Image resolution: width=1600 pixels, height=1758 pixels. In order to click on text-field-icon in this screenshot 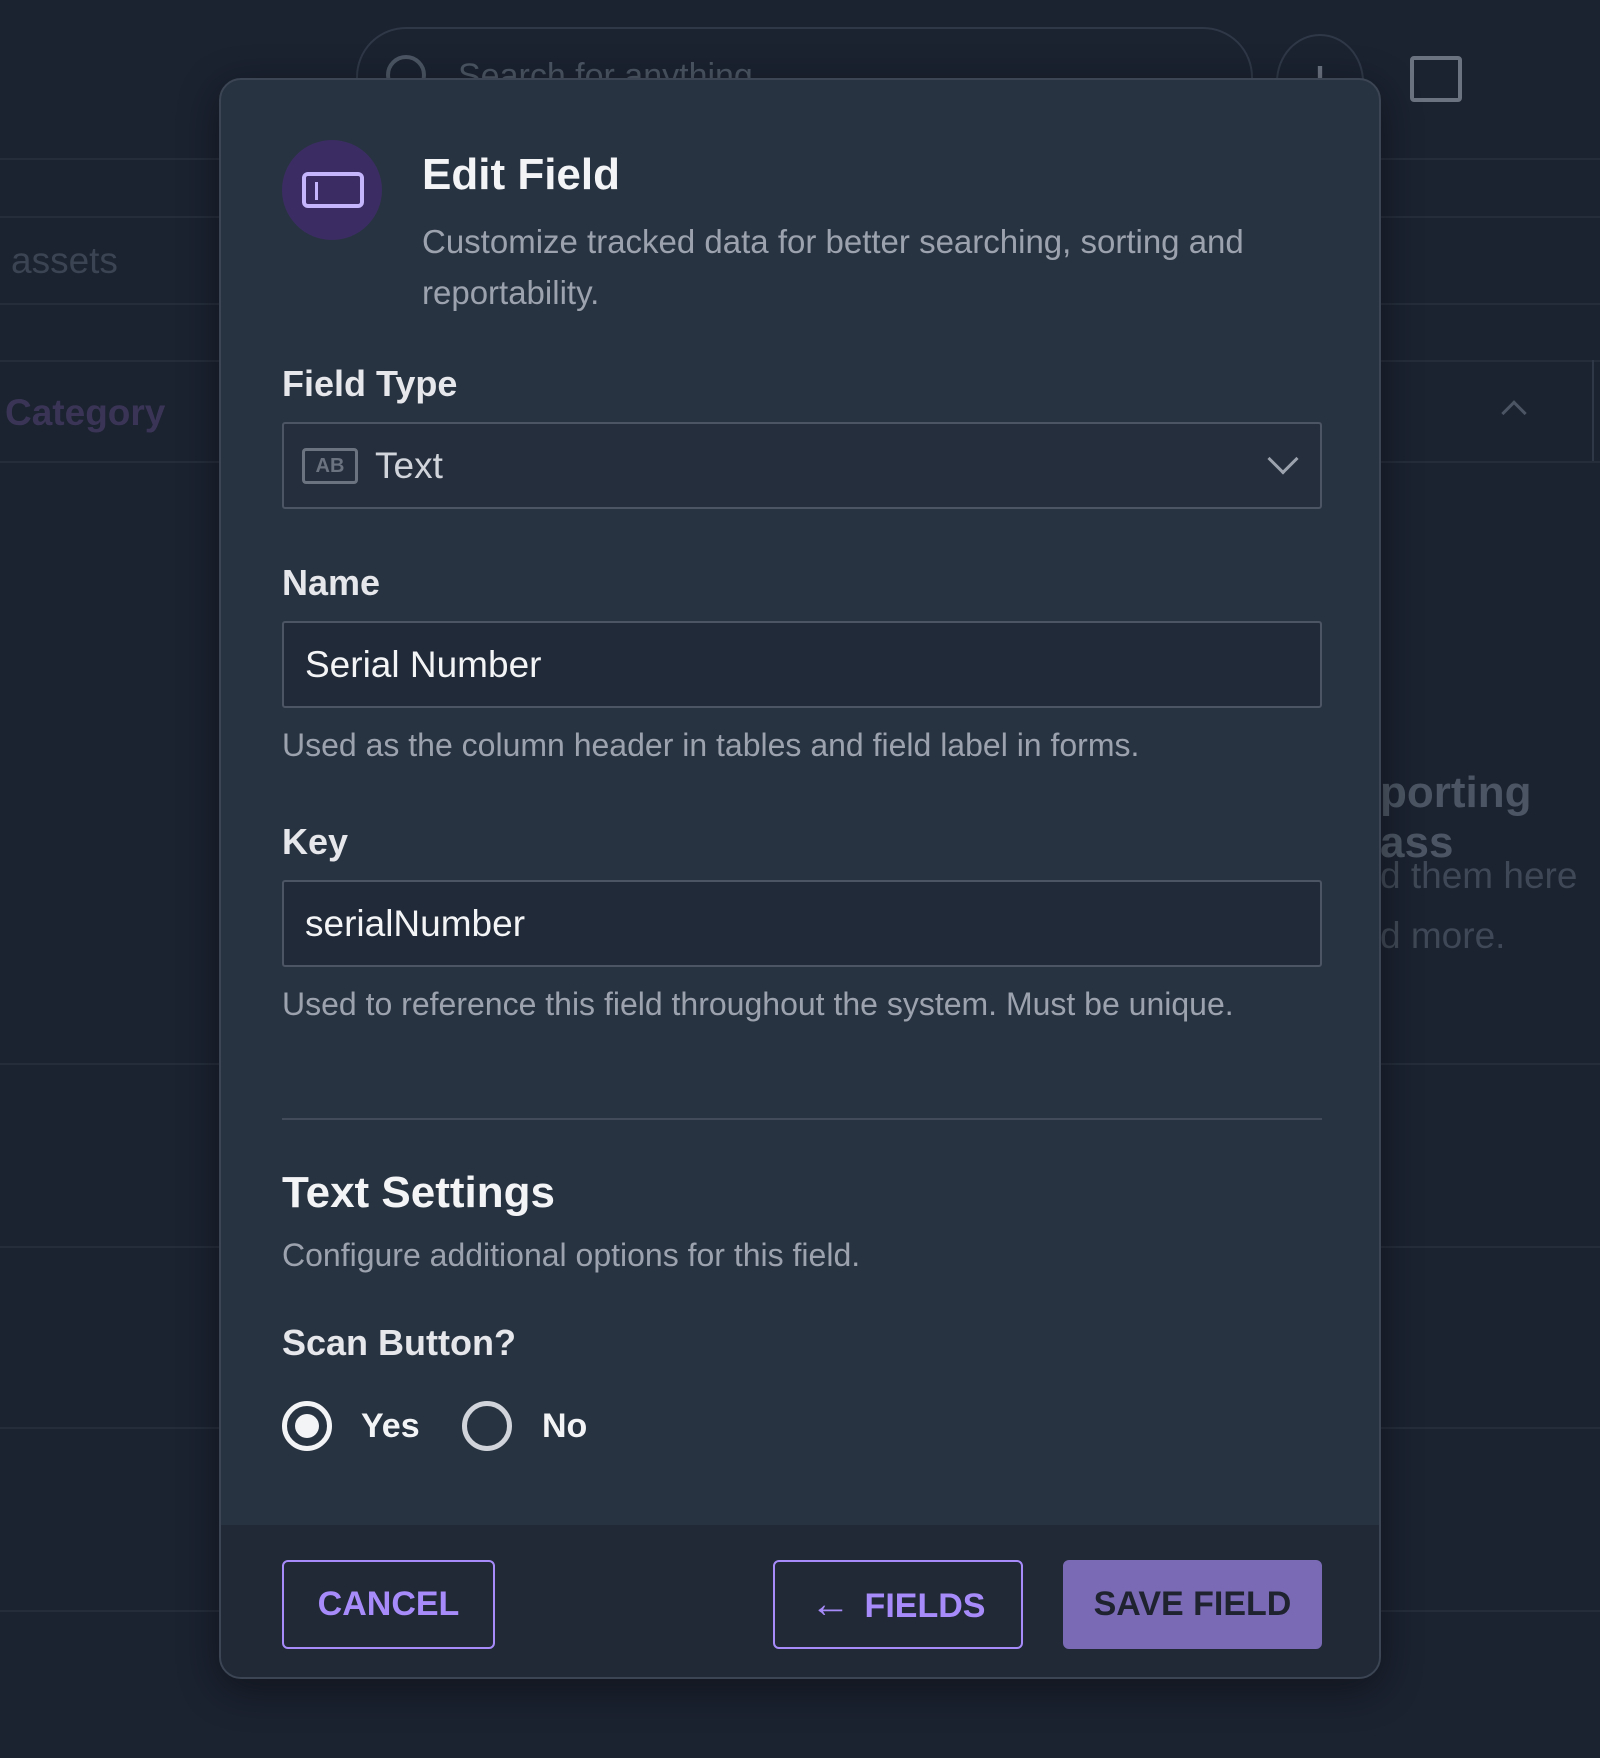, I will do `click(332, 190)`.